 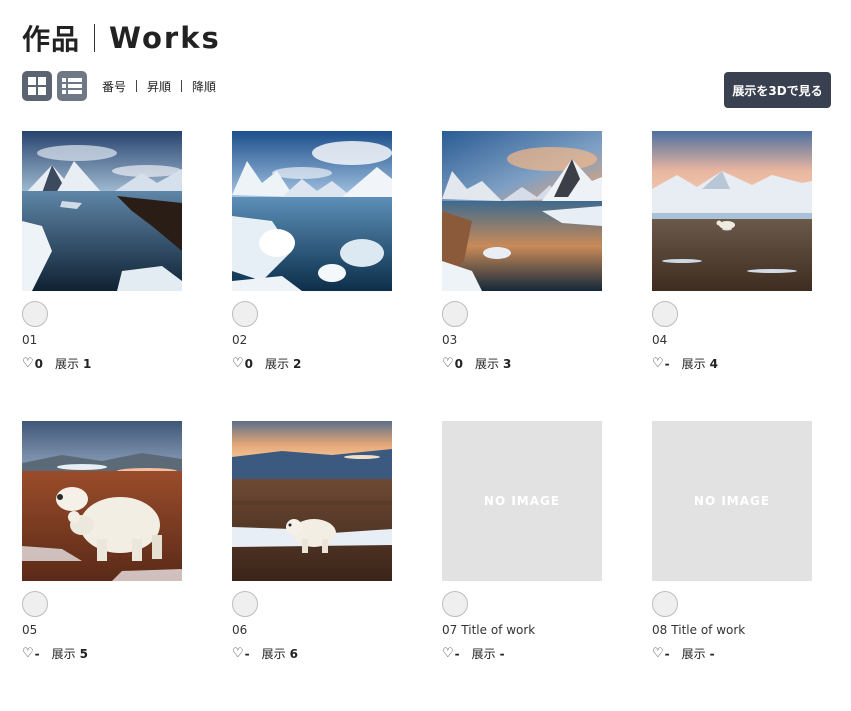 I want to click on work-label: 04, so click(x=661, y=340).